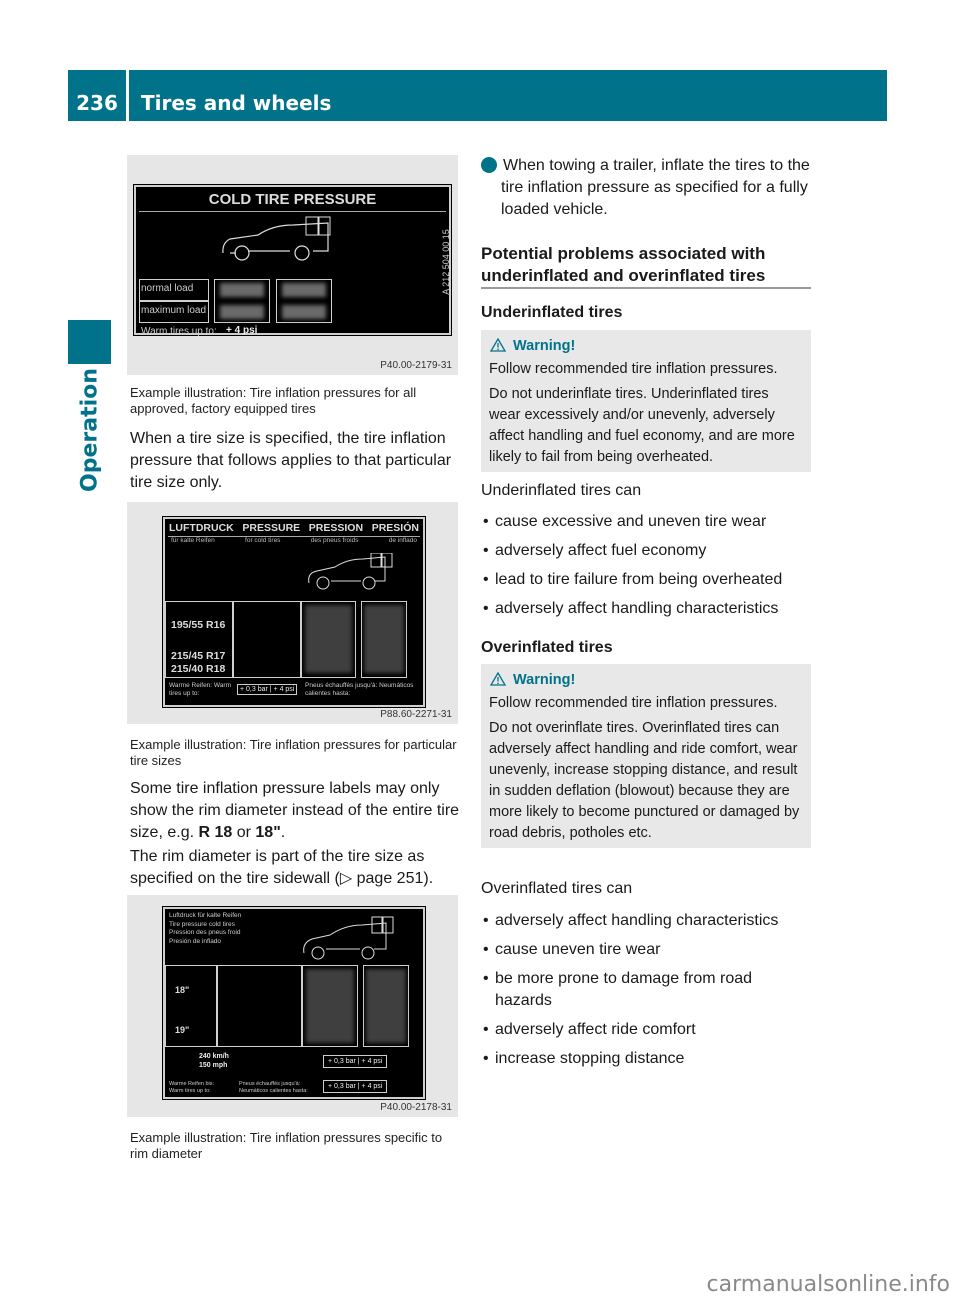  Describe the element at coordinates (267, 689) in the screenshot. I see `warm-bar-box: + 0,3 bar | + 4 psi` at that location.